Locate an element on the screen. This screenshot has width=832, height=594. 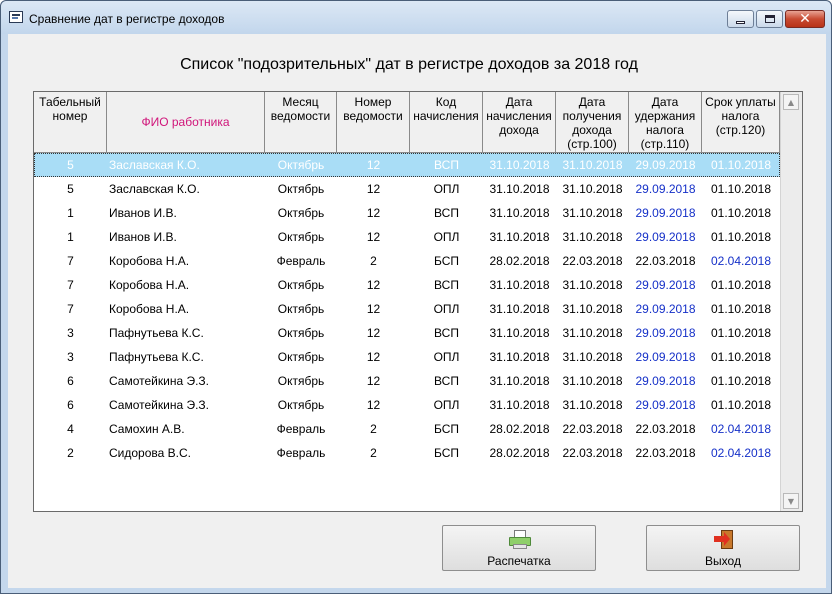
print-button: Распечатка is located at coordinates (519, 548).